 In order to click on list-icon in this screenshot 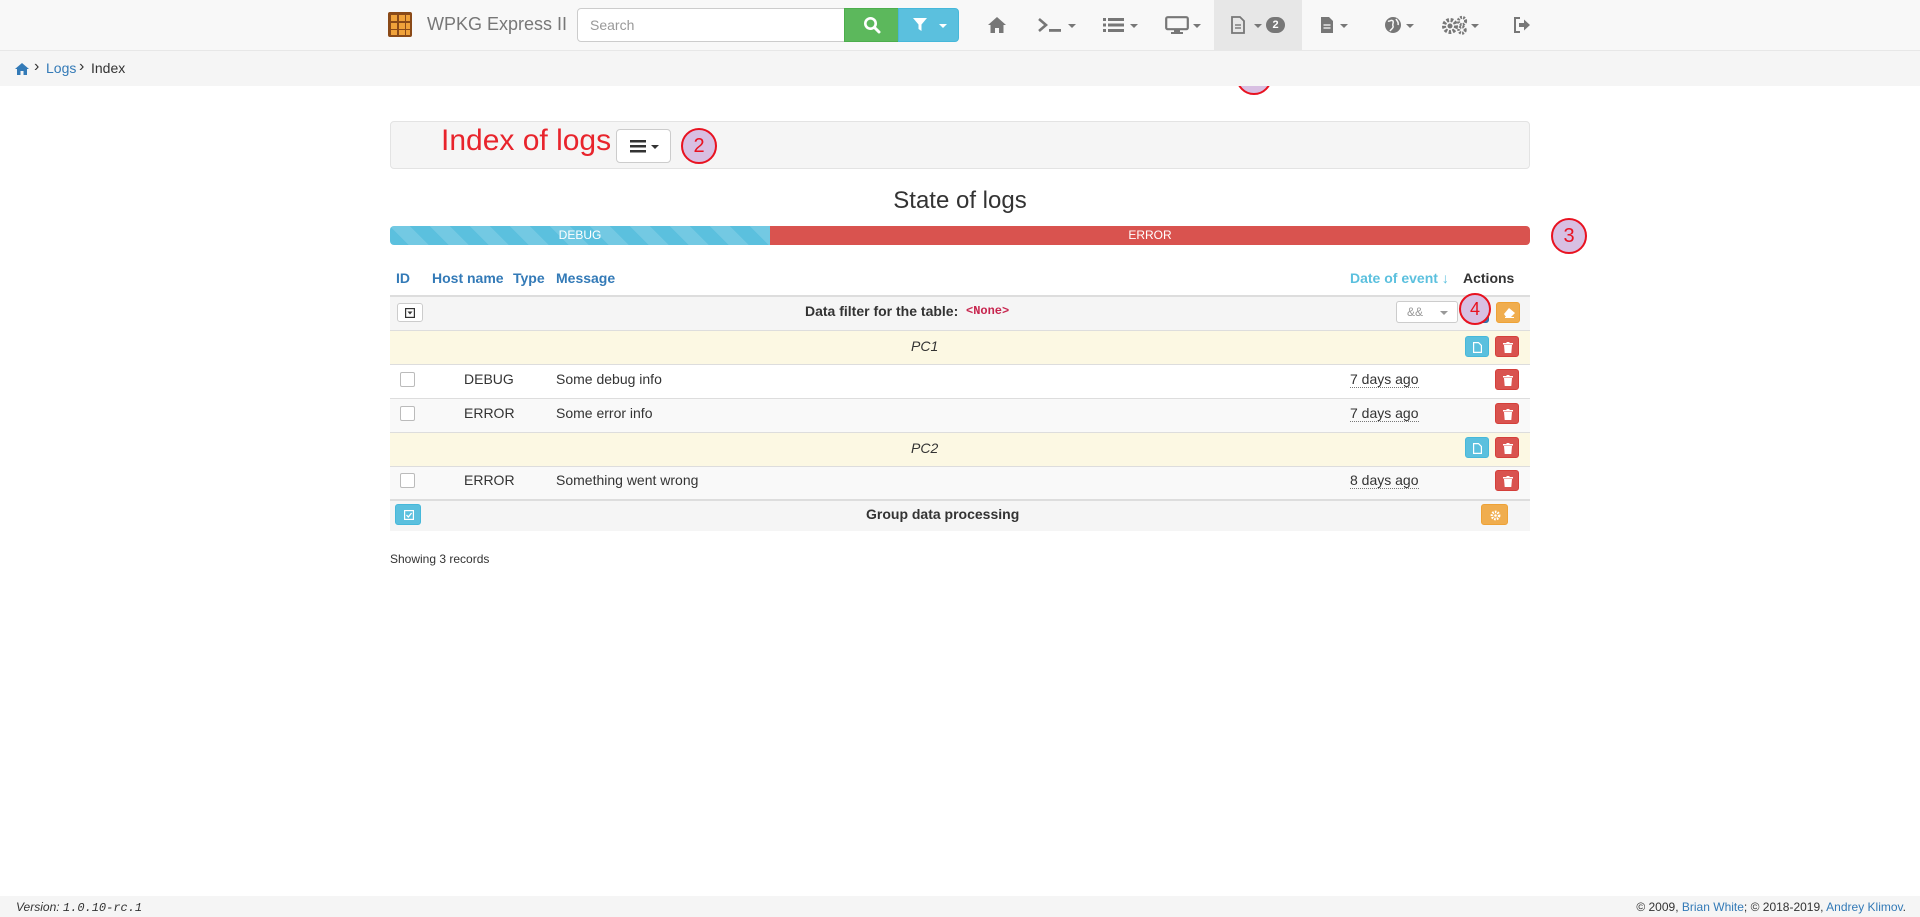, I will do `click(1113, 25)`.